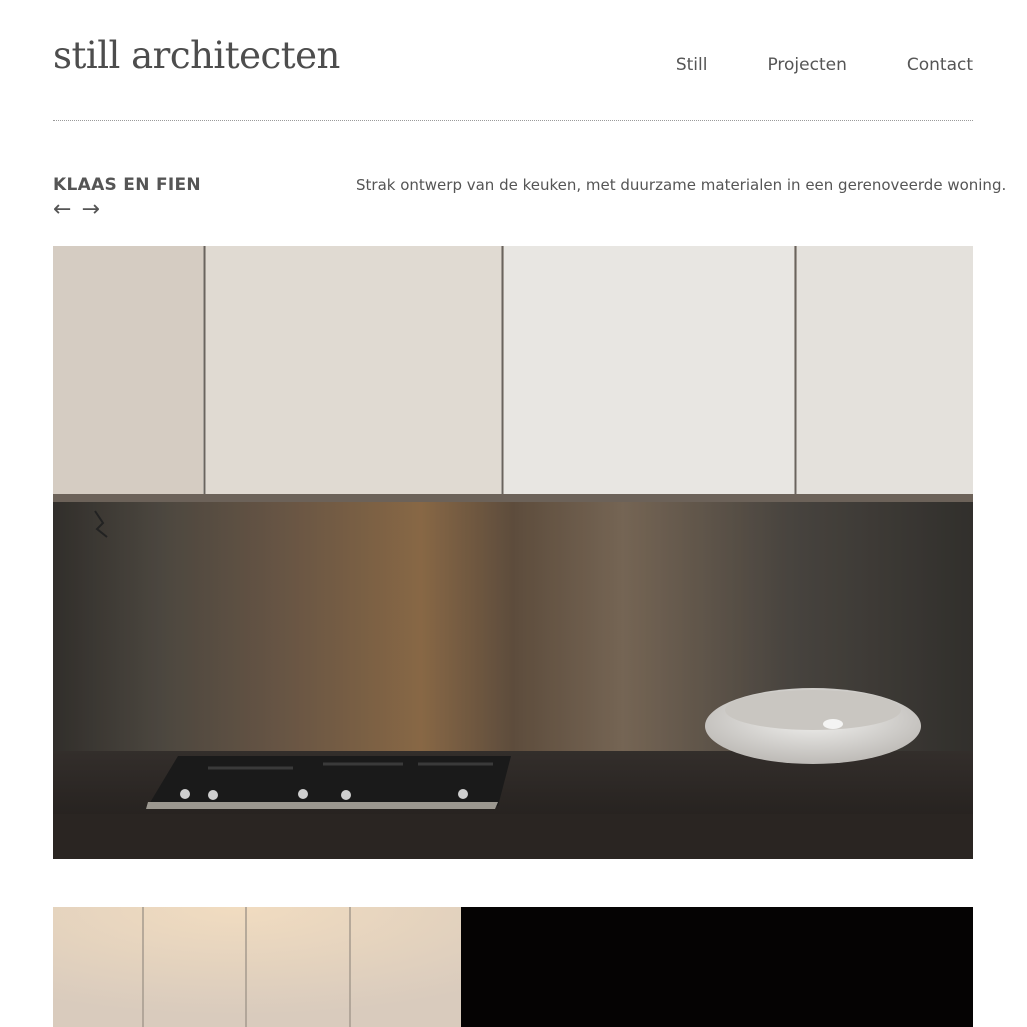  Describe the element at coordinates (806, 65) in the screenshot. I see `nav-projecten: Projecten` at that location.